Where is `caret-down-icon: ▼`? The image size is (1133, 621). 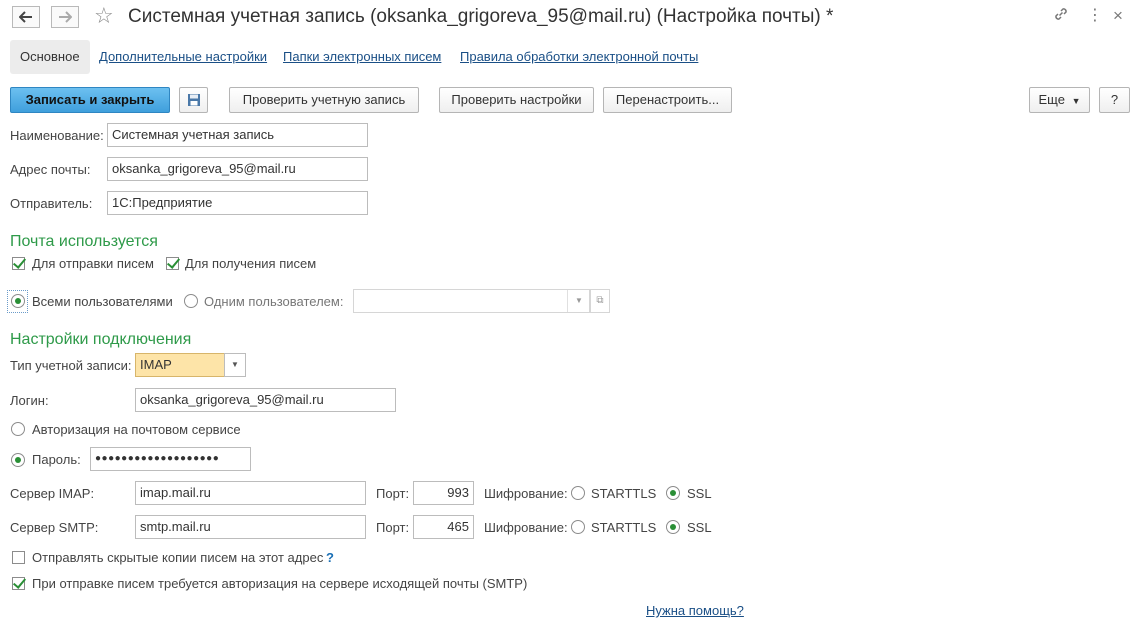 caret-down-icon: ▼ is located at coordinates (1076, 101).